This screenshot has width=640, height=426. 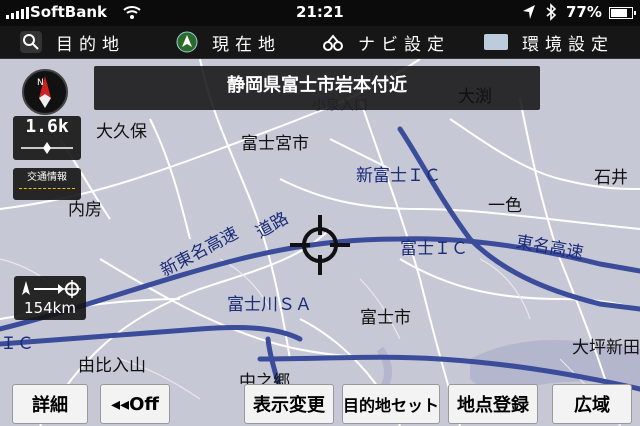 What do you see at coordinates (50, 308) in the screenshot?
I see `distance-value: 154km` at bounding box center [50, 308].